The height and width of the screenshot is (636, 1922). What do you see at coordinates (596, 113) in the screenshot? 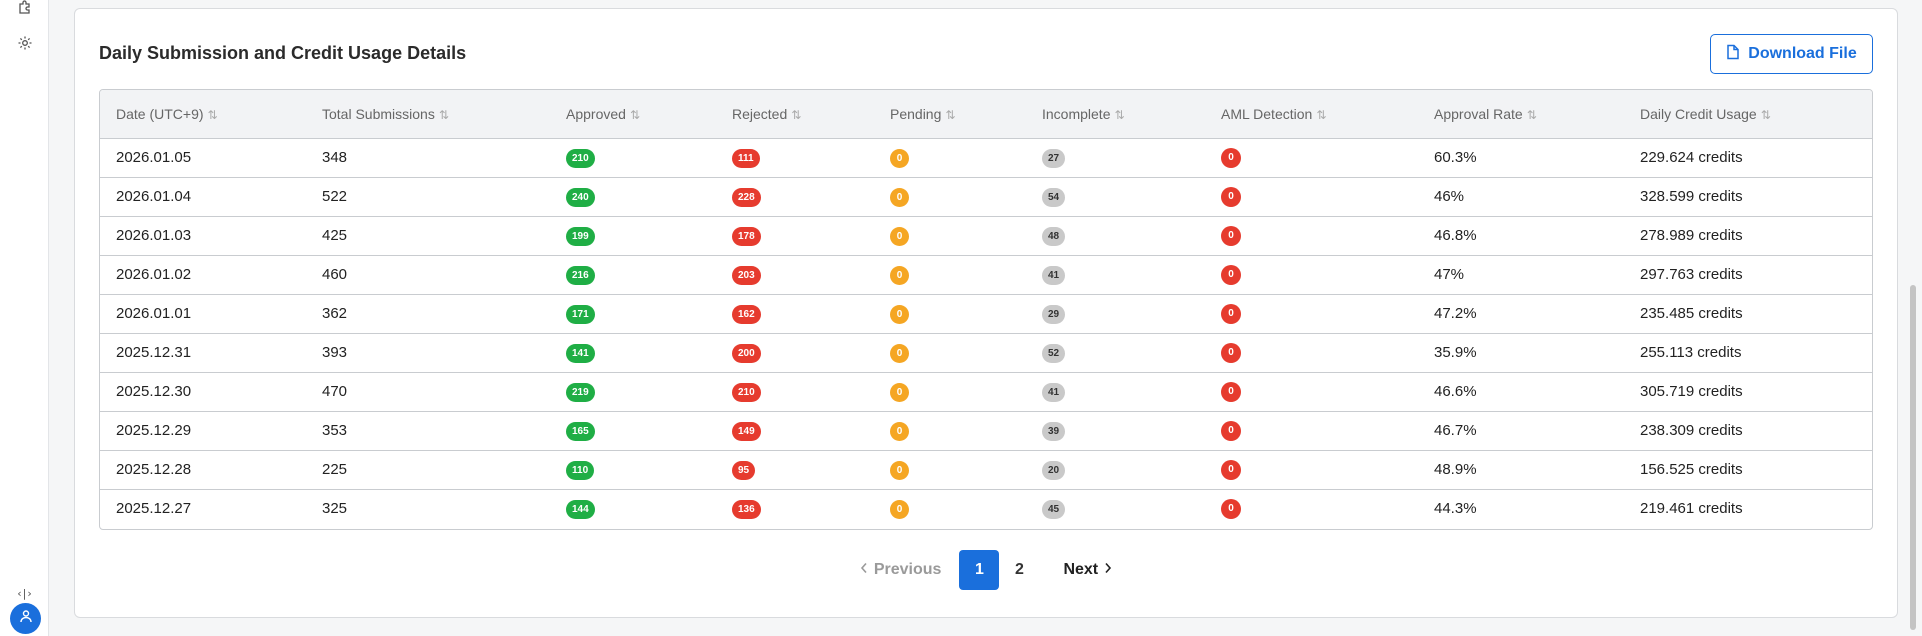
I see `column-header-label: Approved` at bounding box center [596, 113].